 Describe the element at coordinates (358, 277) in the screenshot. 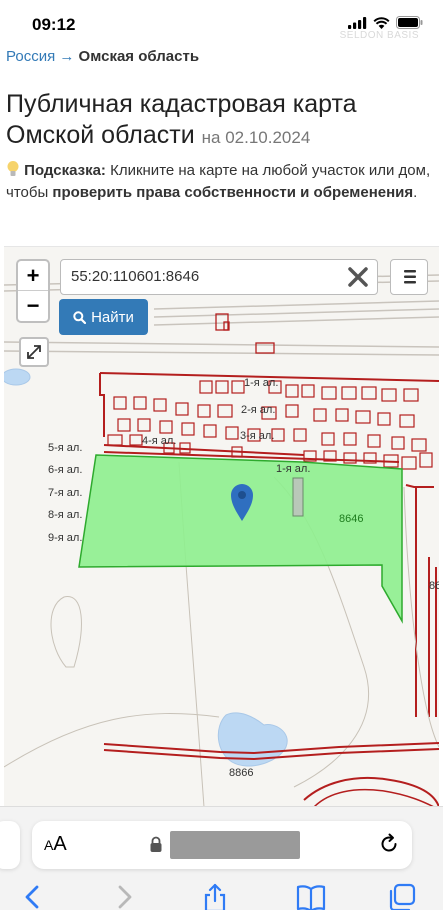

I see `clear-search-icon` at that location.